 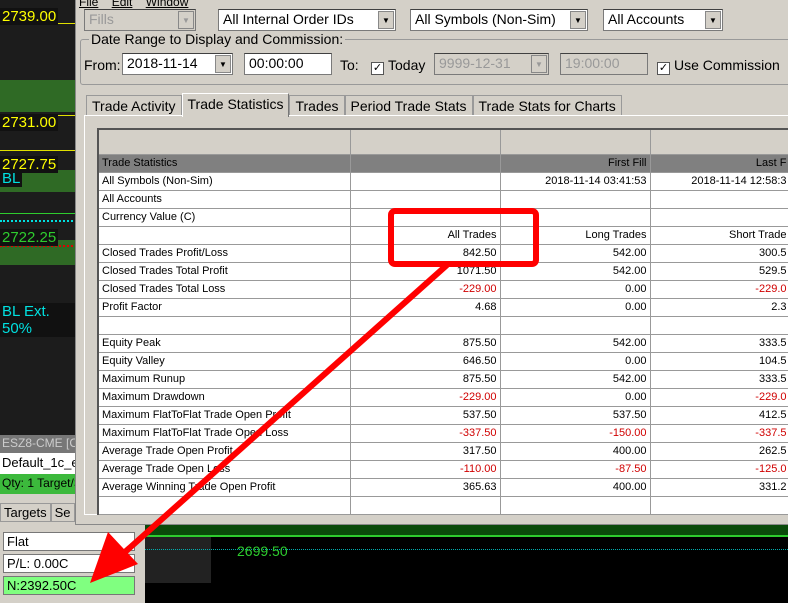 I want to click on highlight-box, so click(x=463, y=237).